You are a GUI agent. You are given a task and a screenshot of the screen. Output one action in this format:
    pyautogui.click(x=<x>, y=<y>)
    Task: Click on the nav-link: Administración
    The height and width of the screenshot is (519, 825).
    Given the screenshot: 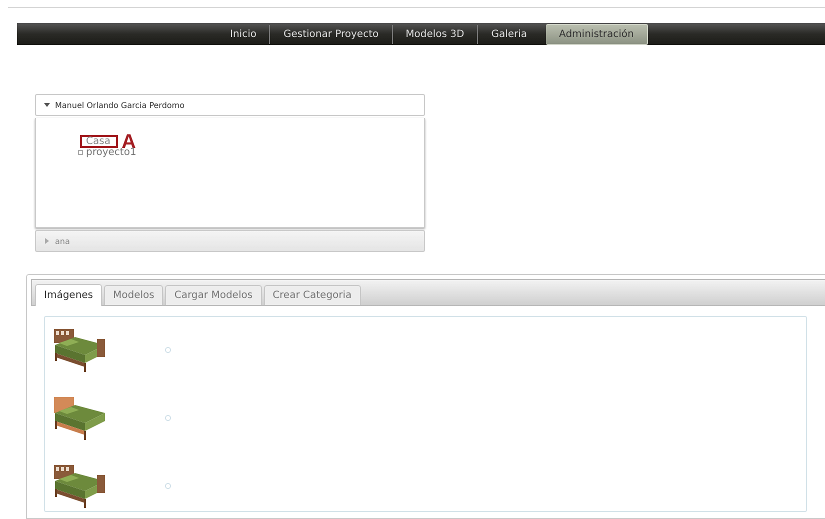 What is the action you would take?
    pyautogui.click(x=597, y=34)
    